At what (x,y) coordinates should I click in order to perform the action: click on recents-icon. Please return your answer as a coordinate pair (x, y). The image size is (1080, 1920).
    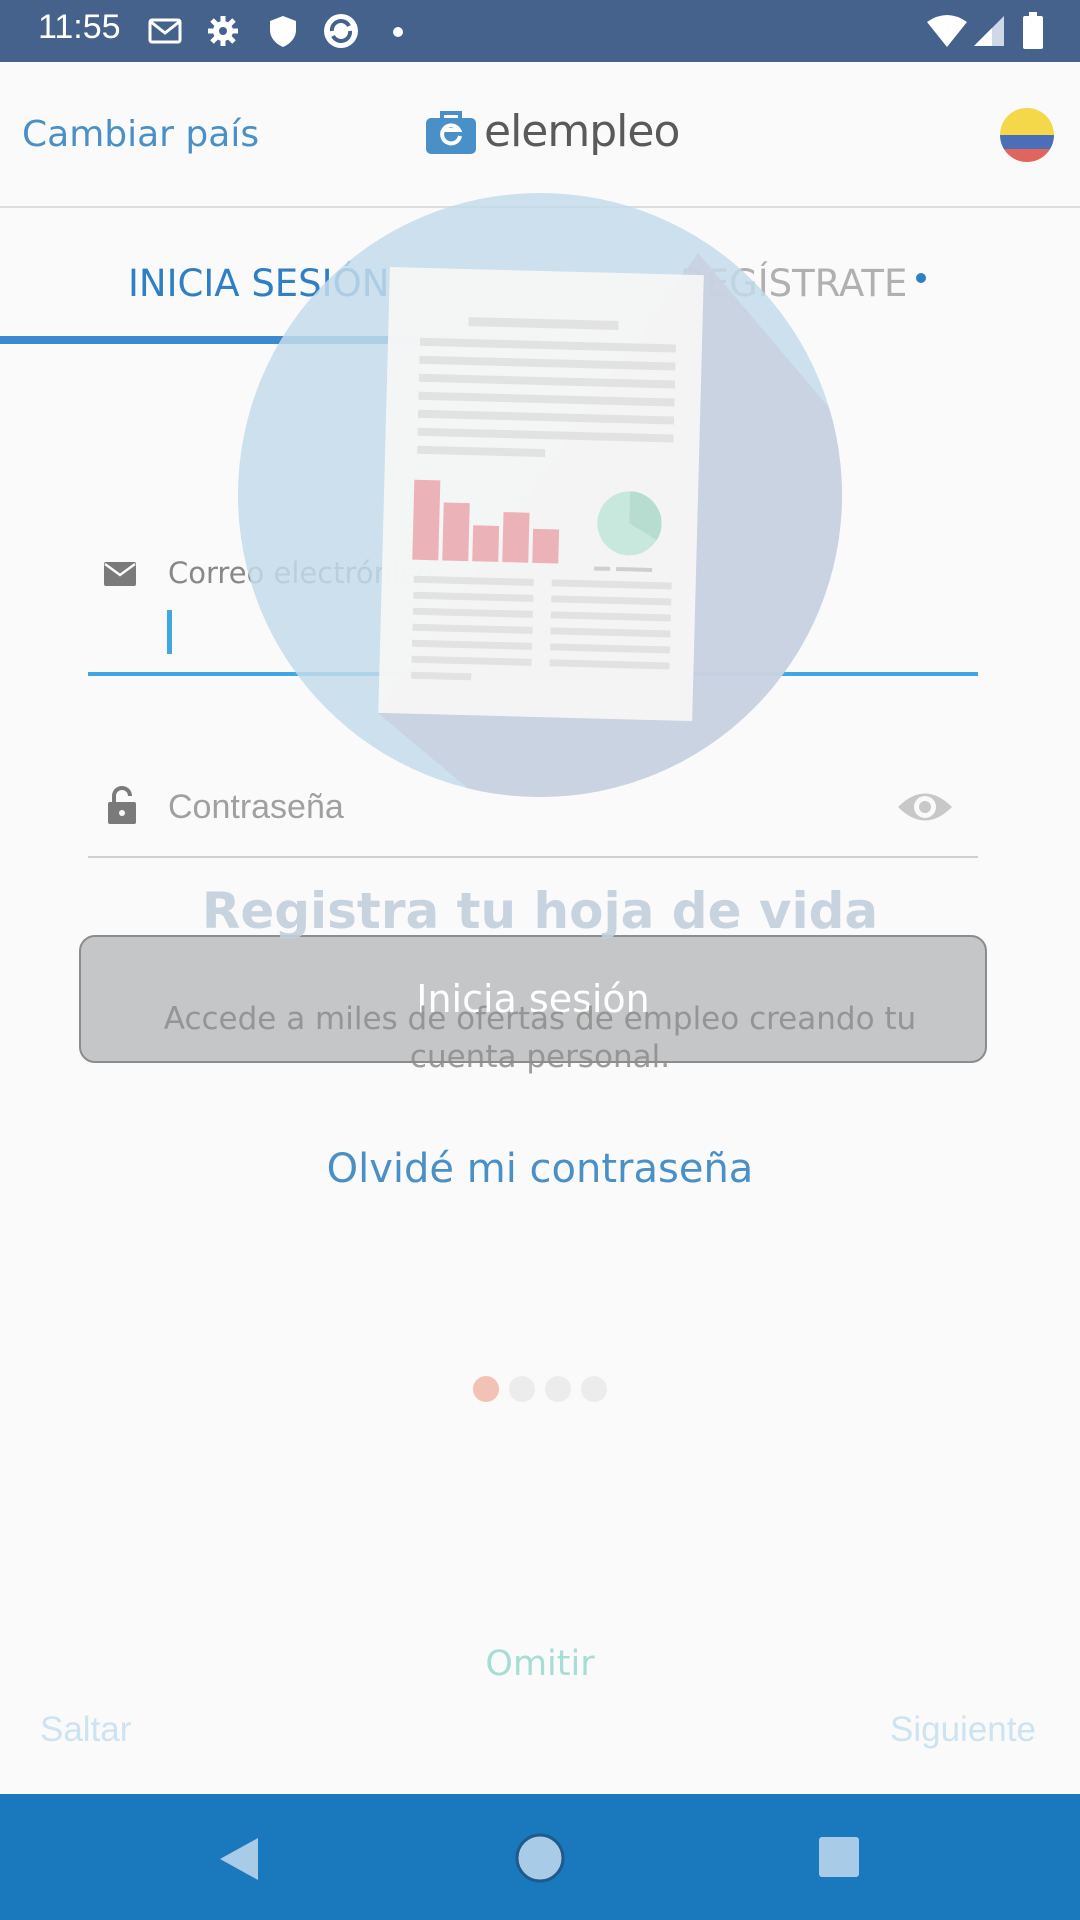
    Looking at the image, I should click on (839, 1857).